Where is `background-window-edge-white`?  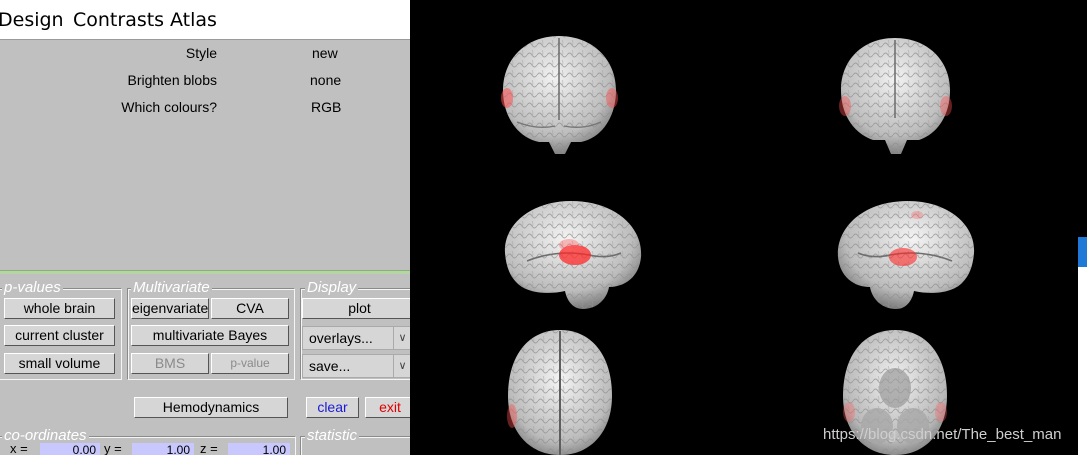
background-window-edge-white is located at coordinates (1082, 361).